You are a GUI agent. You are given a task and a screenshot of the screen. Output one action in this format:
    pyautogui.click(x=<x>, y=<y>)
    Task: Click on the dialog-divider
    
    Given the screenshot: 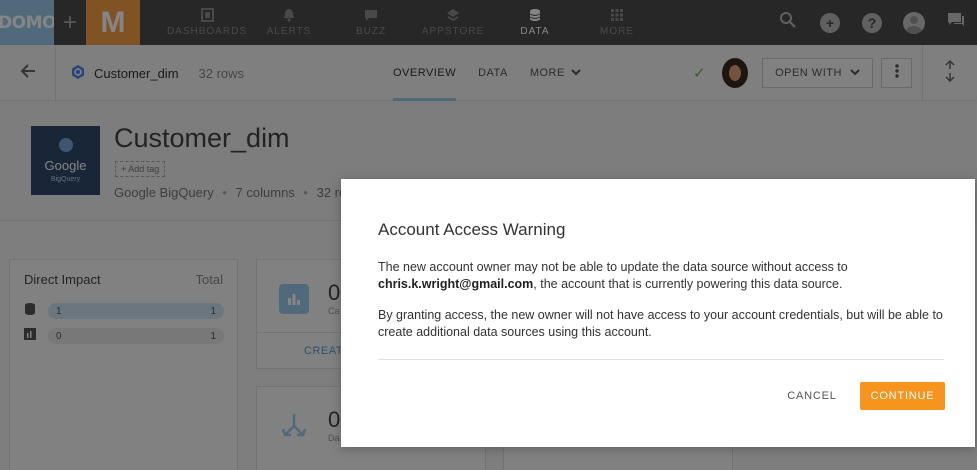 What is the action you would take?
    pyautogui.click(x=661, y=359)
    